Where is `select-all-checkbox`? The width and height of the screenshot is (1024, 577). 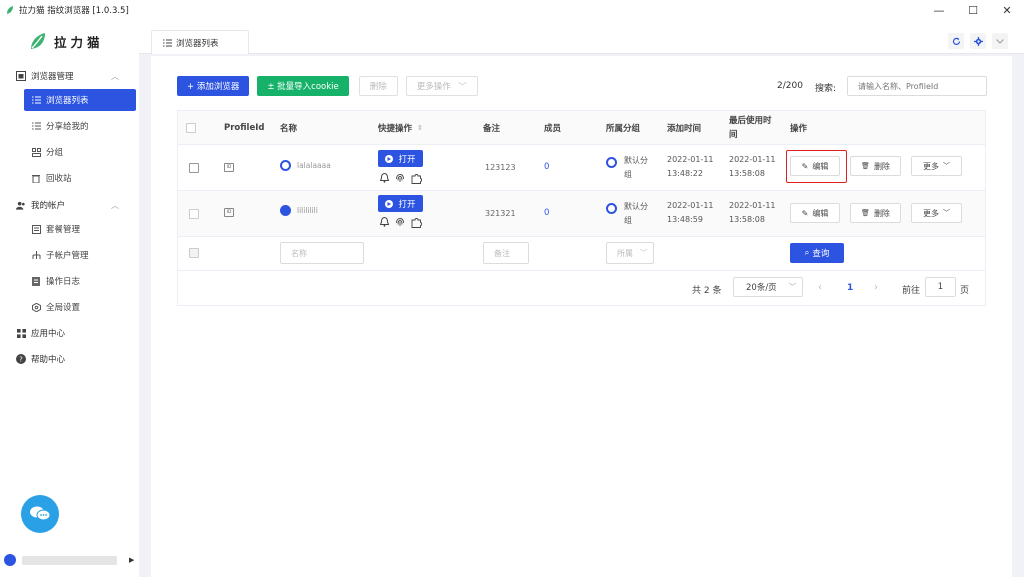
select-all-checkbox is located at coordinates (191, 128).